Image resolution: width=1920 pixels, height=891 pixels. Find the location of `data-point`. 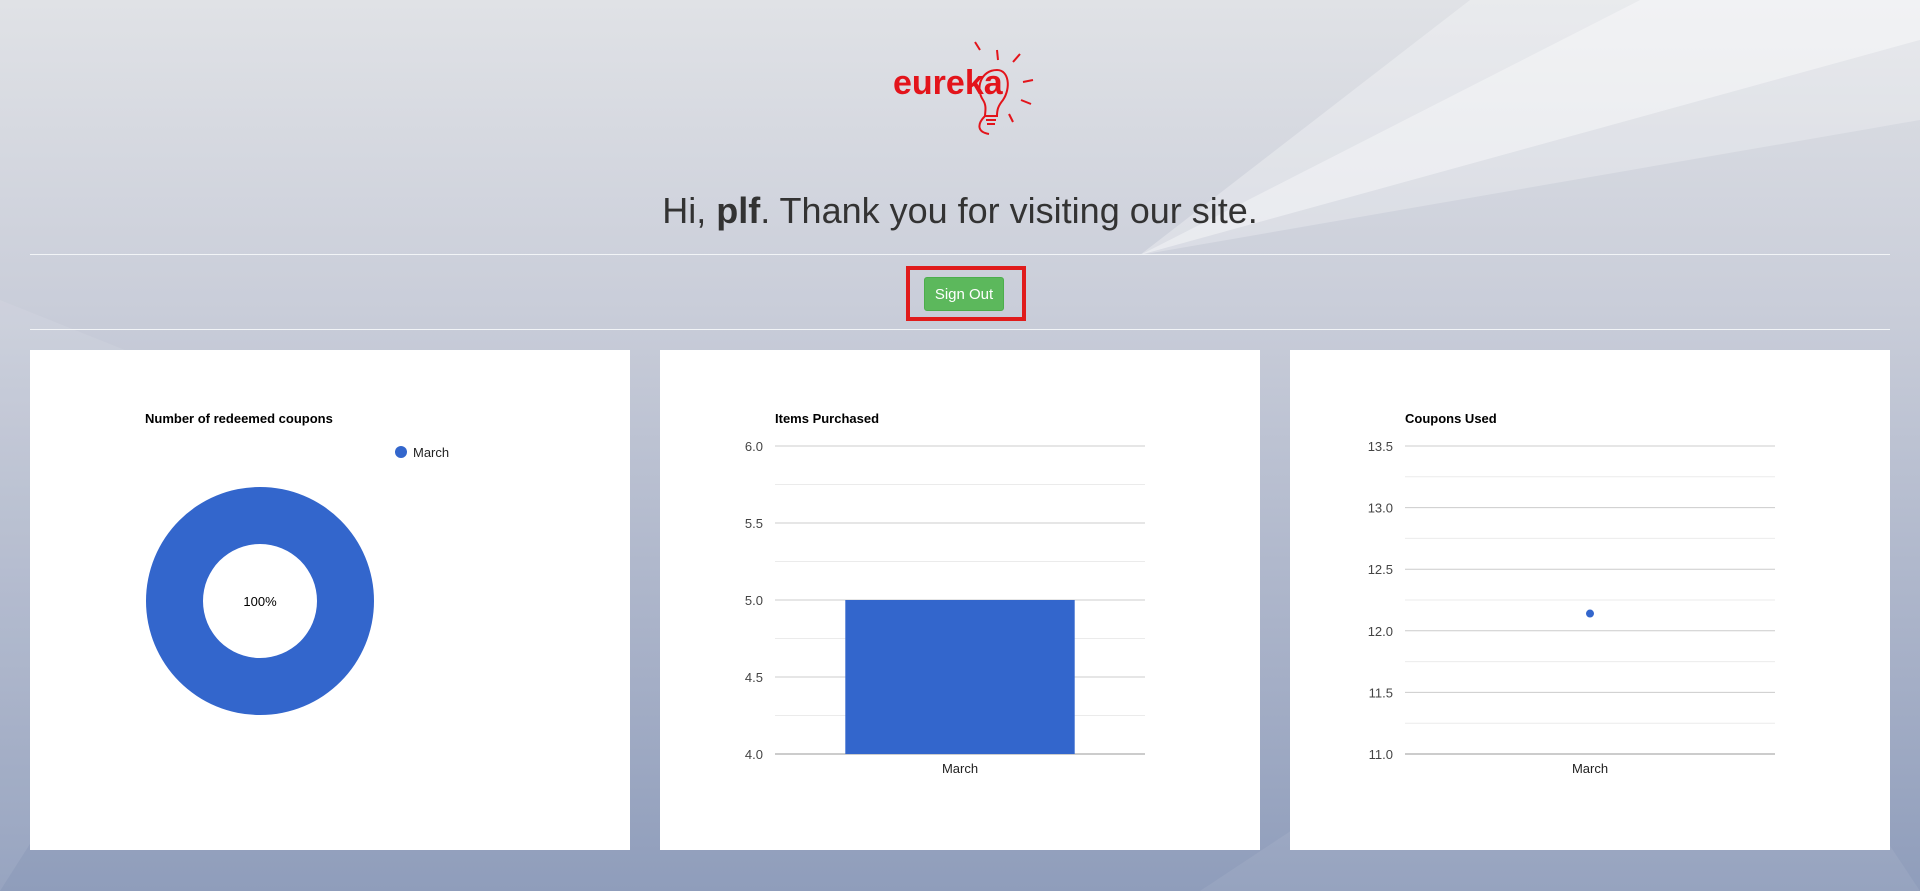

data-point is located at coordinates (1590, 613).